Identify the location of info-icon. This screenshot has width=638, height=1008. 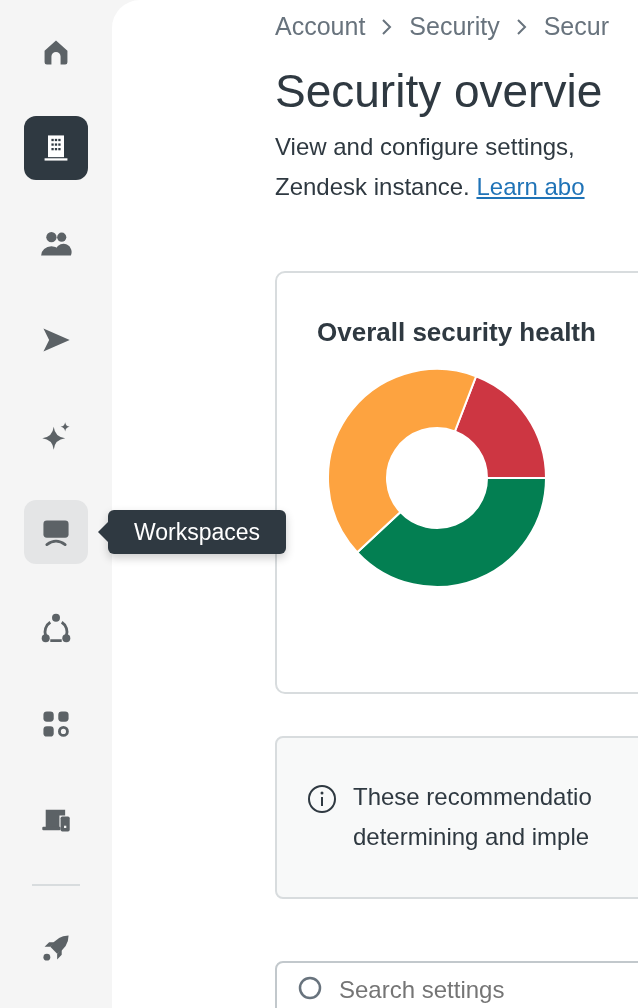
(322, 798).